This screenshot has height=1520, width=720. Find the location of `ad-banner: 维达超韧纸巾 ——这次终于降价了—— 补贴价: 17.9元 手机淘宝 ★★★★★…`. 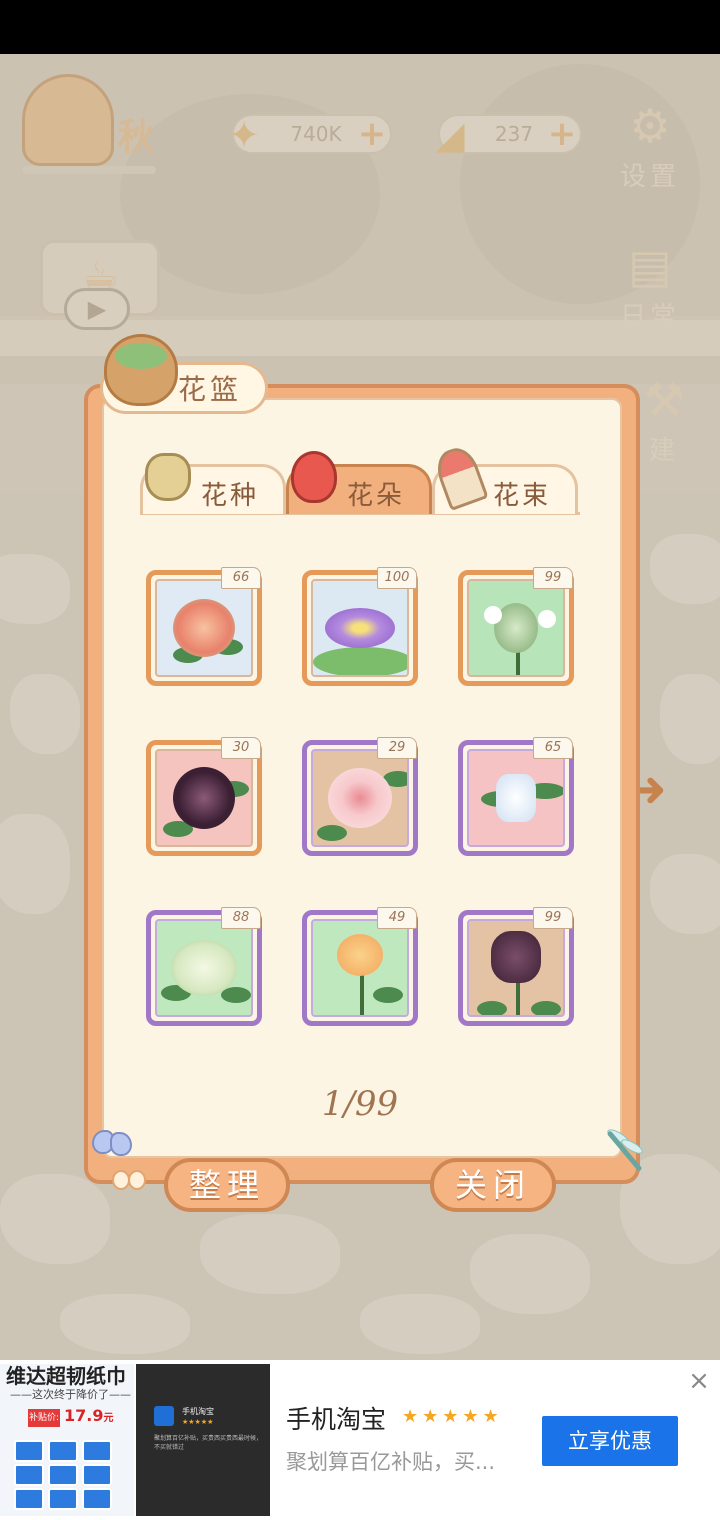

ad-banner: 维达超韧纸巾 ——这次终于降价了—— 补贴价: 17.9元 手机淘宝 ★★★★★… is located at coordinates (360, 1440).